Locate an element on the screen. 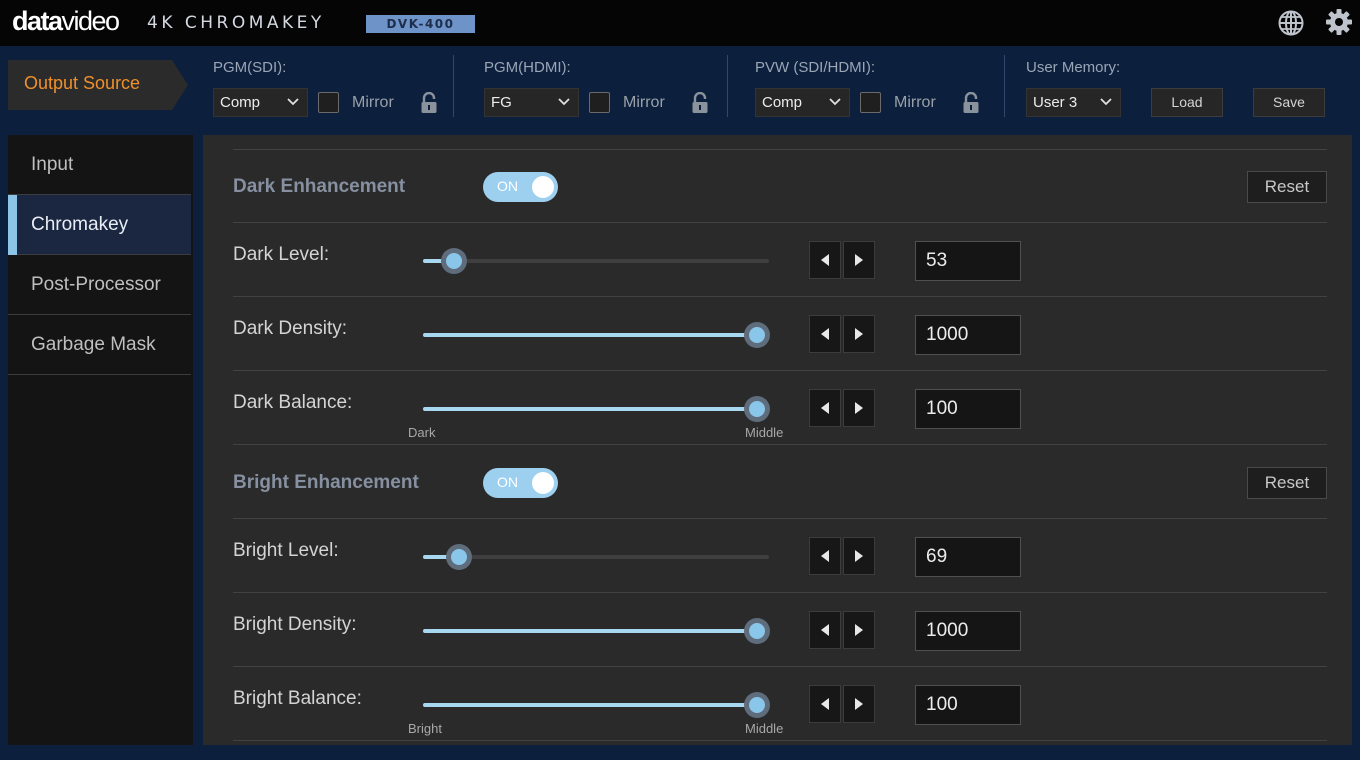 This screenshot has width=1360, height=760. pgm-hdmi-mirror-label: Mirror is located at coordinates (644, 102).